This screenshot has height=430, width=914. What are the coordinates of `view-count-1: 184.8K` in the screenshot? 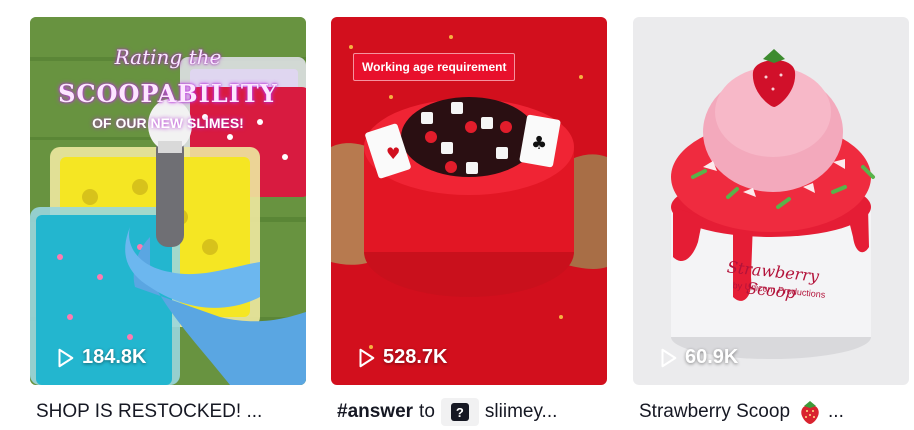 It's located at (100, 357).